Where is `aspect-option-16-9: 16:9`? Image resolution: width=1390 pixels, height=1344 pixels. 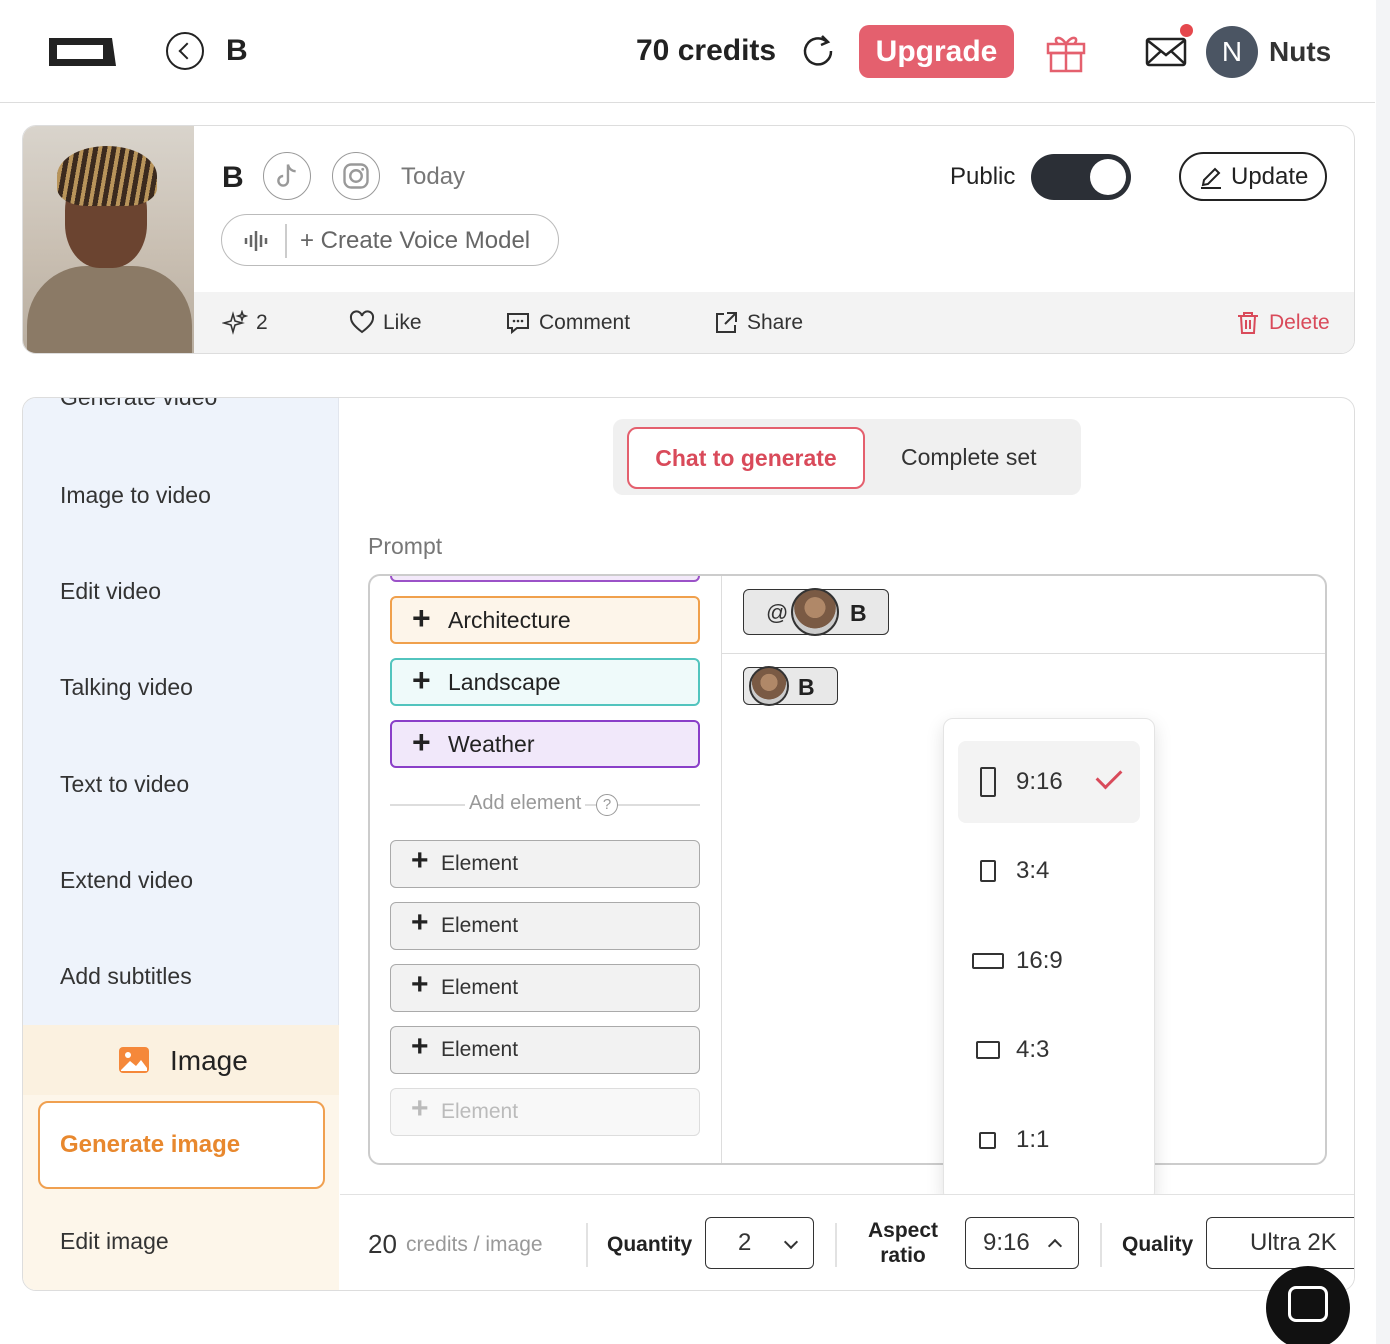
aspect-option-16-9: 16:9 is located at coordinates (1049, 961).